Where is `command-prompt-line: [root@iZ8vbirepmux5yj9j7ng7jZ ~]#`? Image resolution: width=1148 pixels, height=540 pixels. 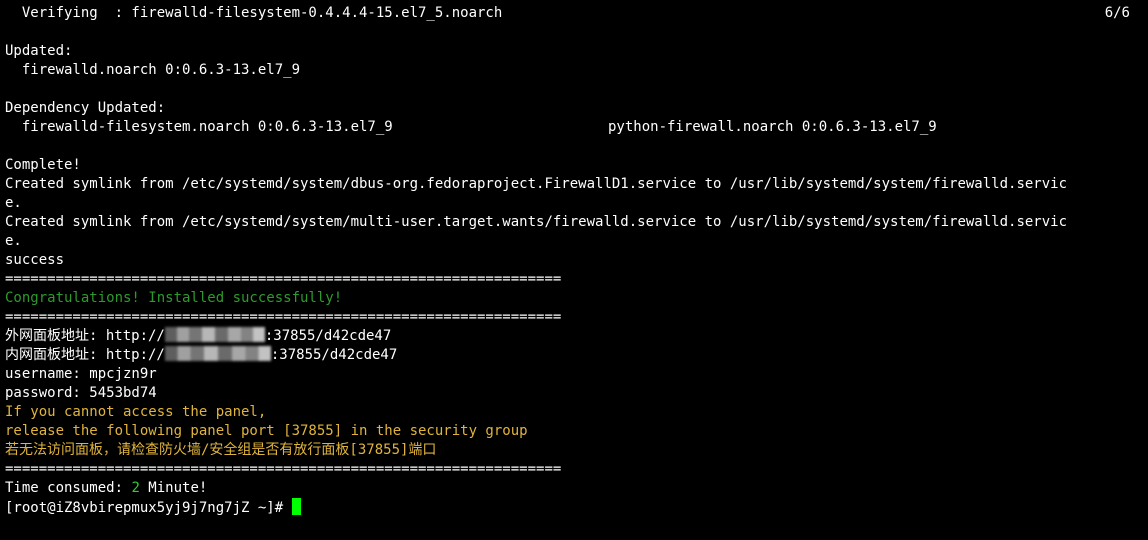
command-prompt-line: [root@iZ8vbirepmux5yj9j7ng7jZ ~]# is located at coordinates (576, 507).